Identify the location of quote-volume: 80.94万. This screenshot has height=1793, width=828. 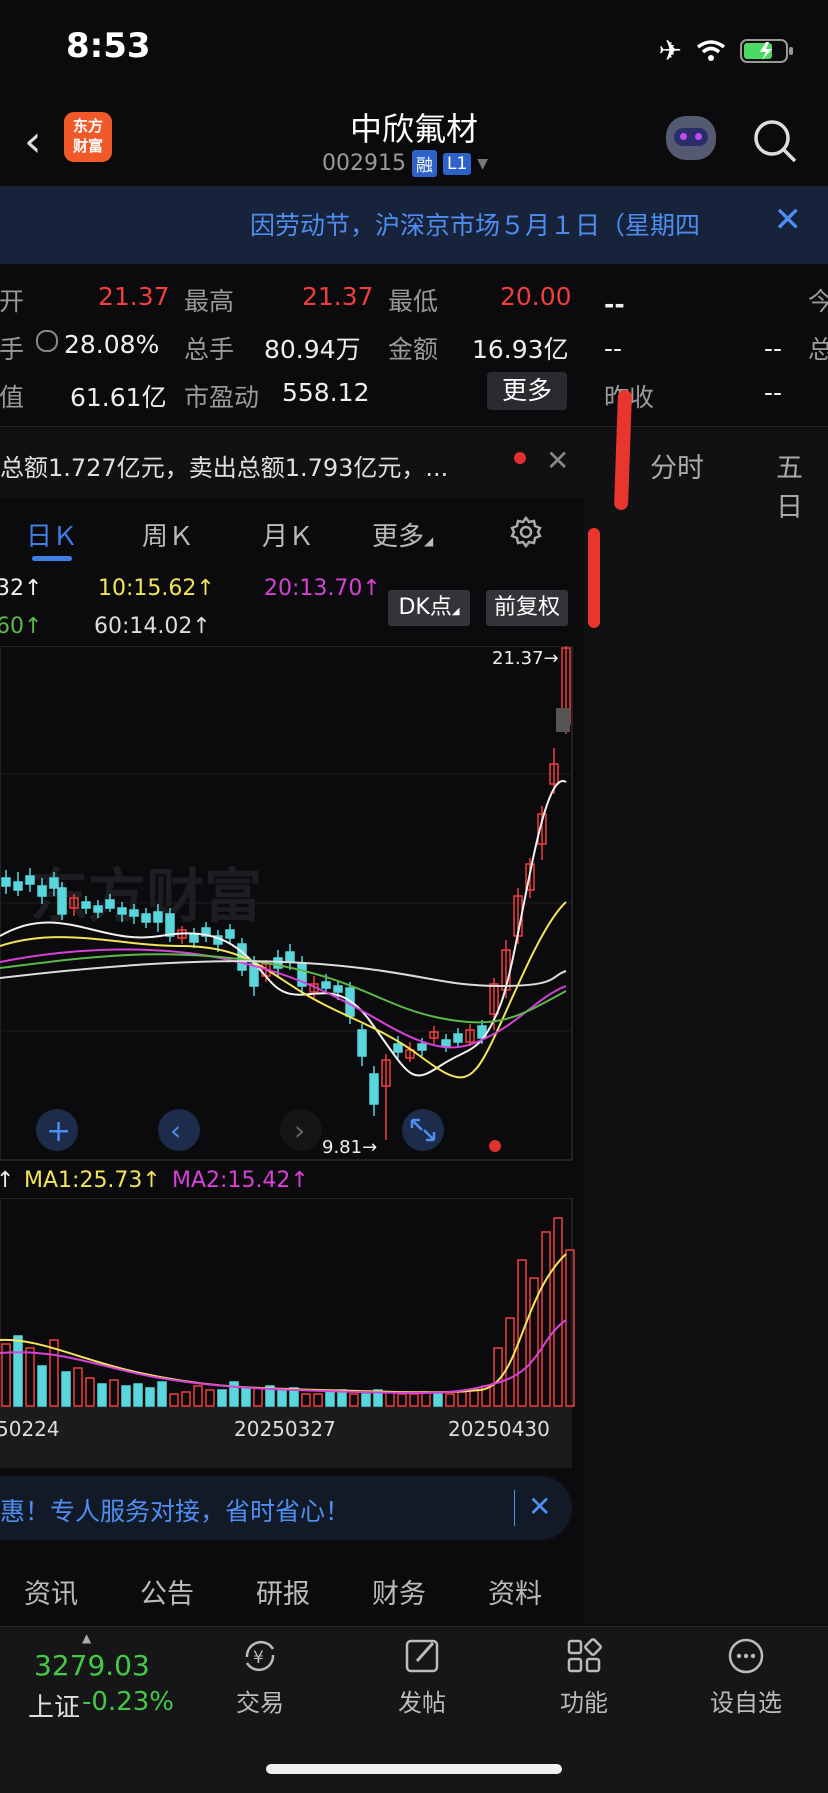
(312, 349).